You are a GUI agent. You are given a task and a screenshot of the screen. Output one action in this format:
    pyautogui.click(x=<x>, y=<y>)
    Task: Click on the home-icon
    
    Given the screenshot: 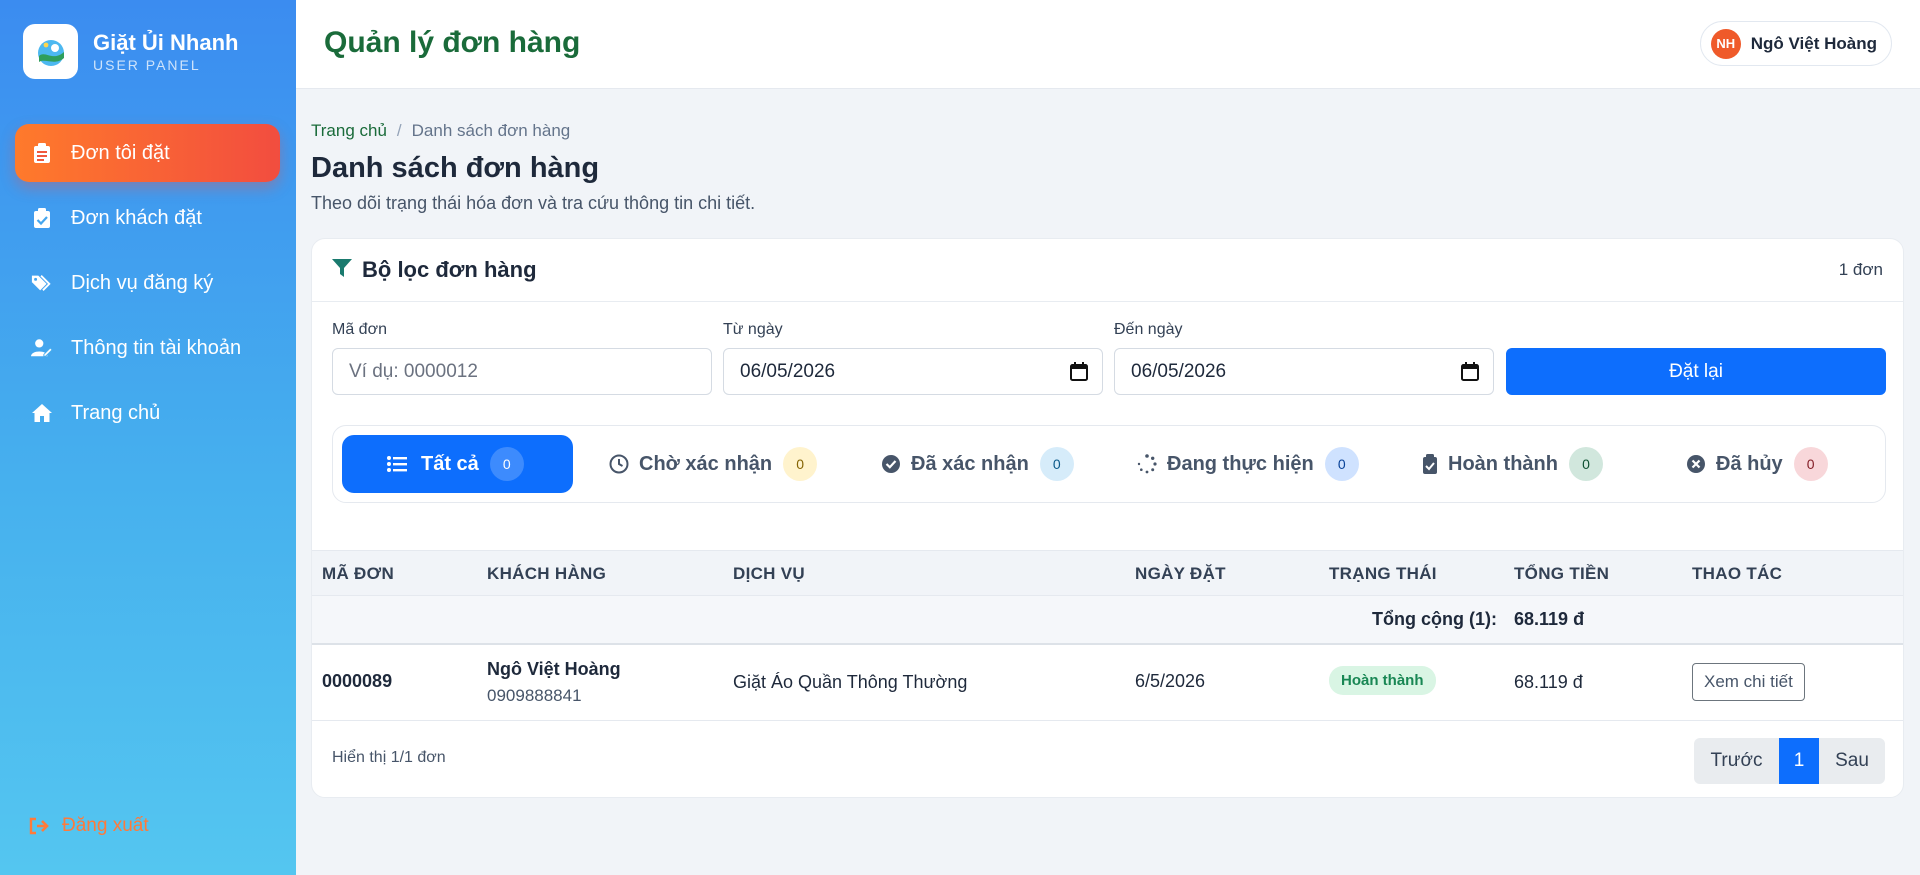 What is the action you would take?
    pyautogui.click(x=42, y=413)
    